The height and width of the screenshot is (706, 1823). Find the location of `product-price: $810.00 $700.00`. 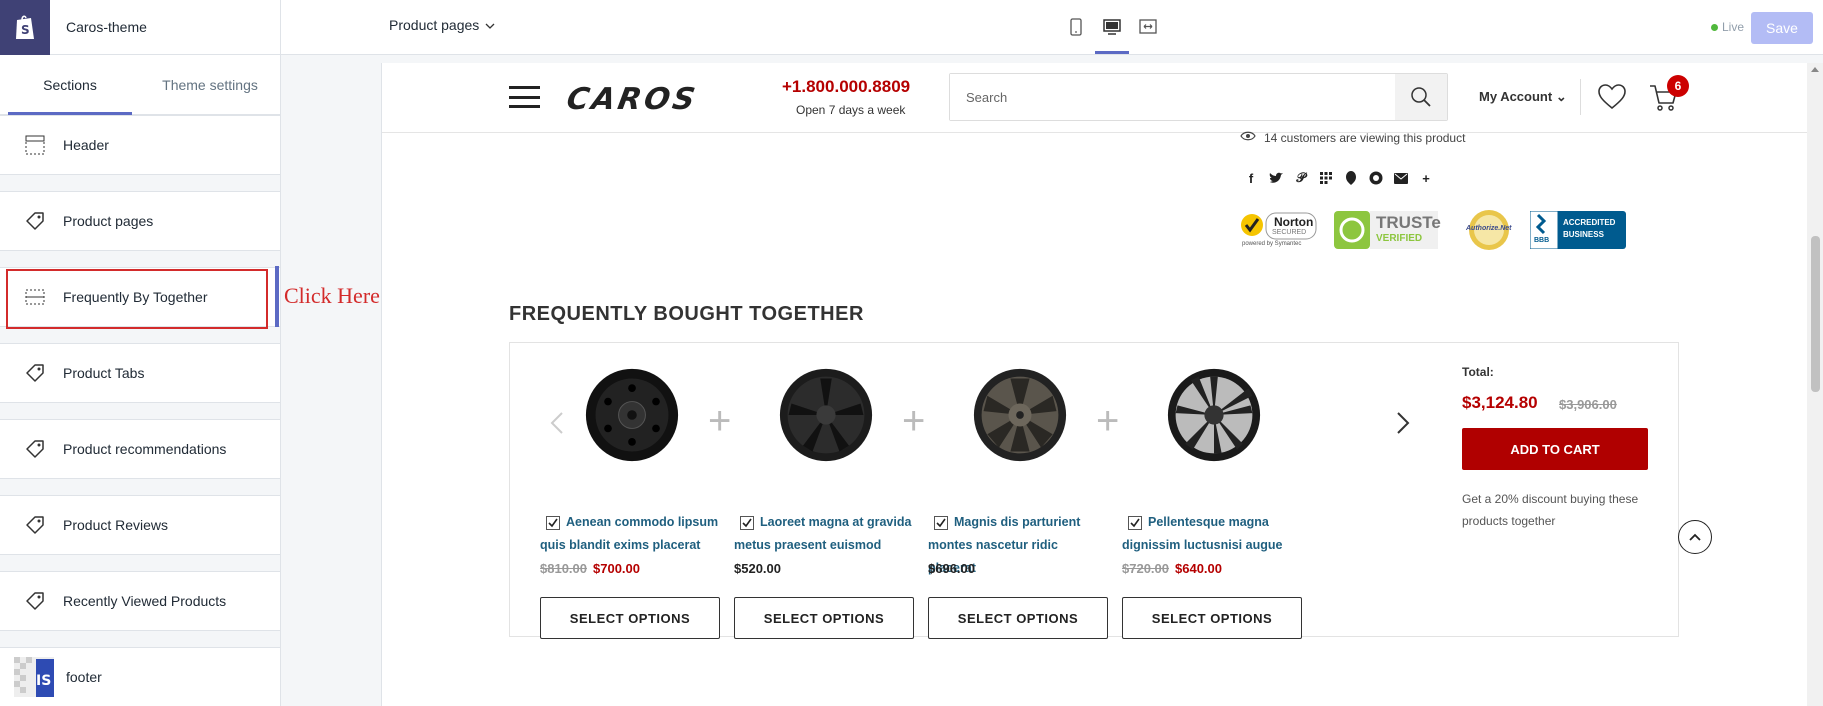

product-price: $810.00 $700.00 is located at coordinates (590, 568).